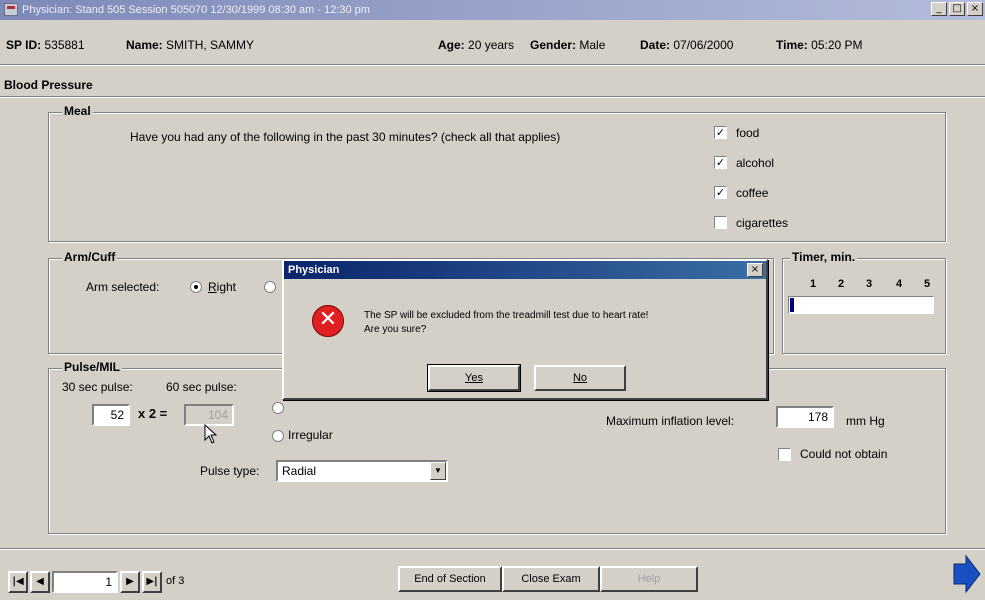  I want to click on section-title: Blood Pressure, so click(48, 85).